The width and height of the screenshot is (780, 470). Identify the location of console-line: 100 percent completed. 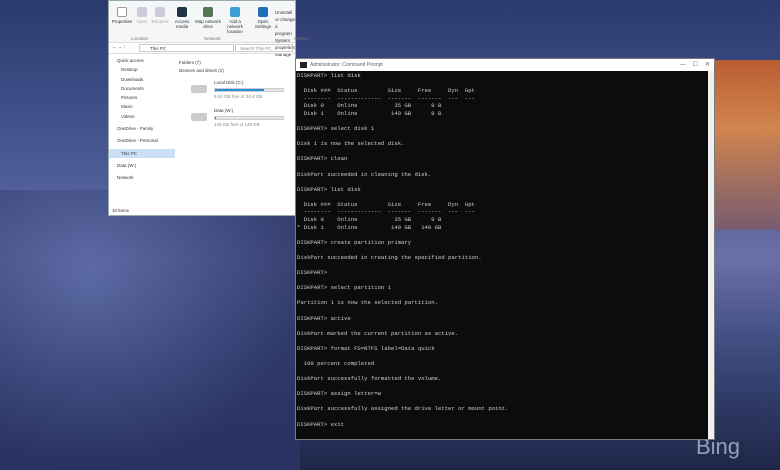
(336, 363).